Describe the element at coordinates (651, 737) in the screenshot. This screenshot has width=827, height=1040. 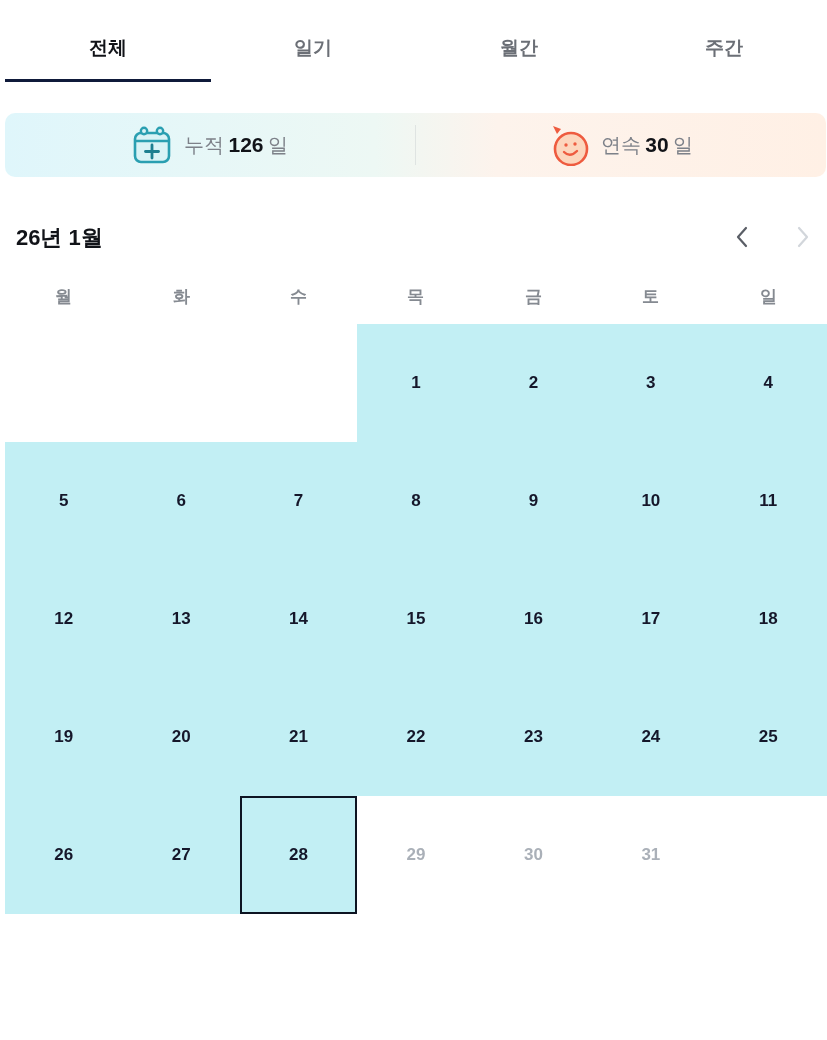
I see `calendar-day: 24` at that location.